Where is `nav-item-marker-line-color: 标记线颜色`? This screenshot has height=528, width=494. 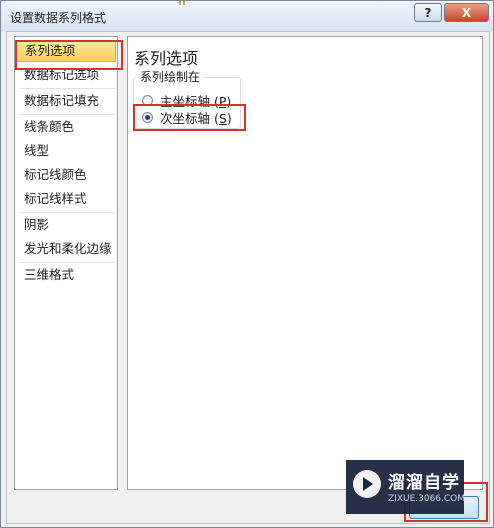 nav-item-marker-line-color: 标记线颜色 is located at coordinates (66, 175).